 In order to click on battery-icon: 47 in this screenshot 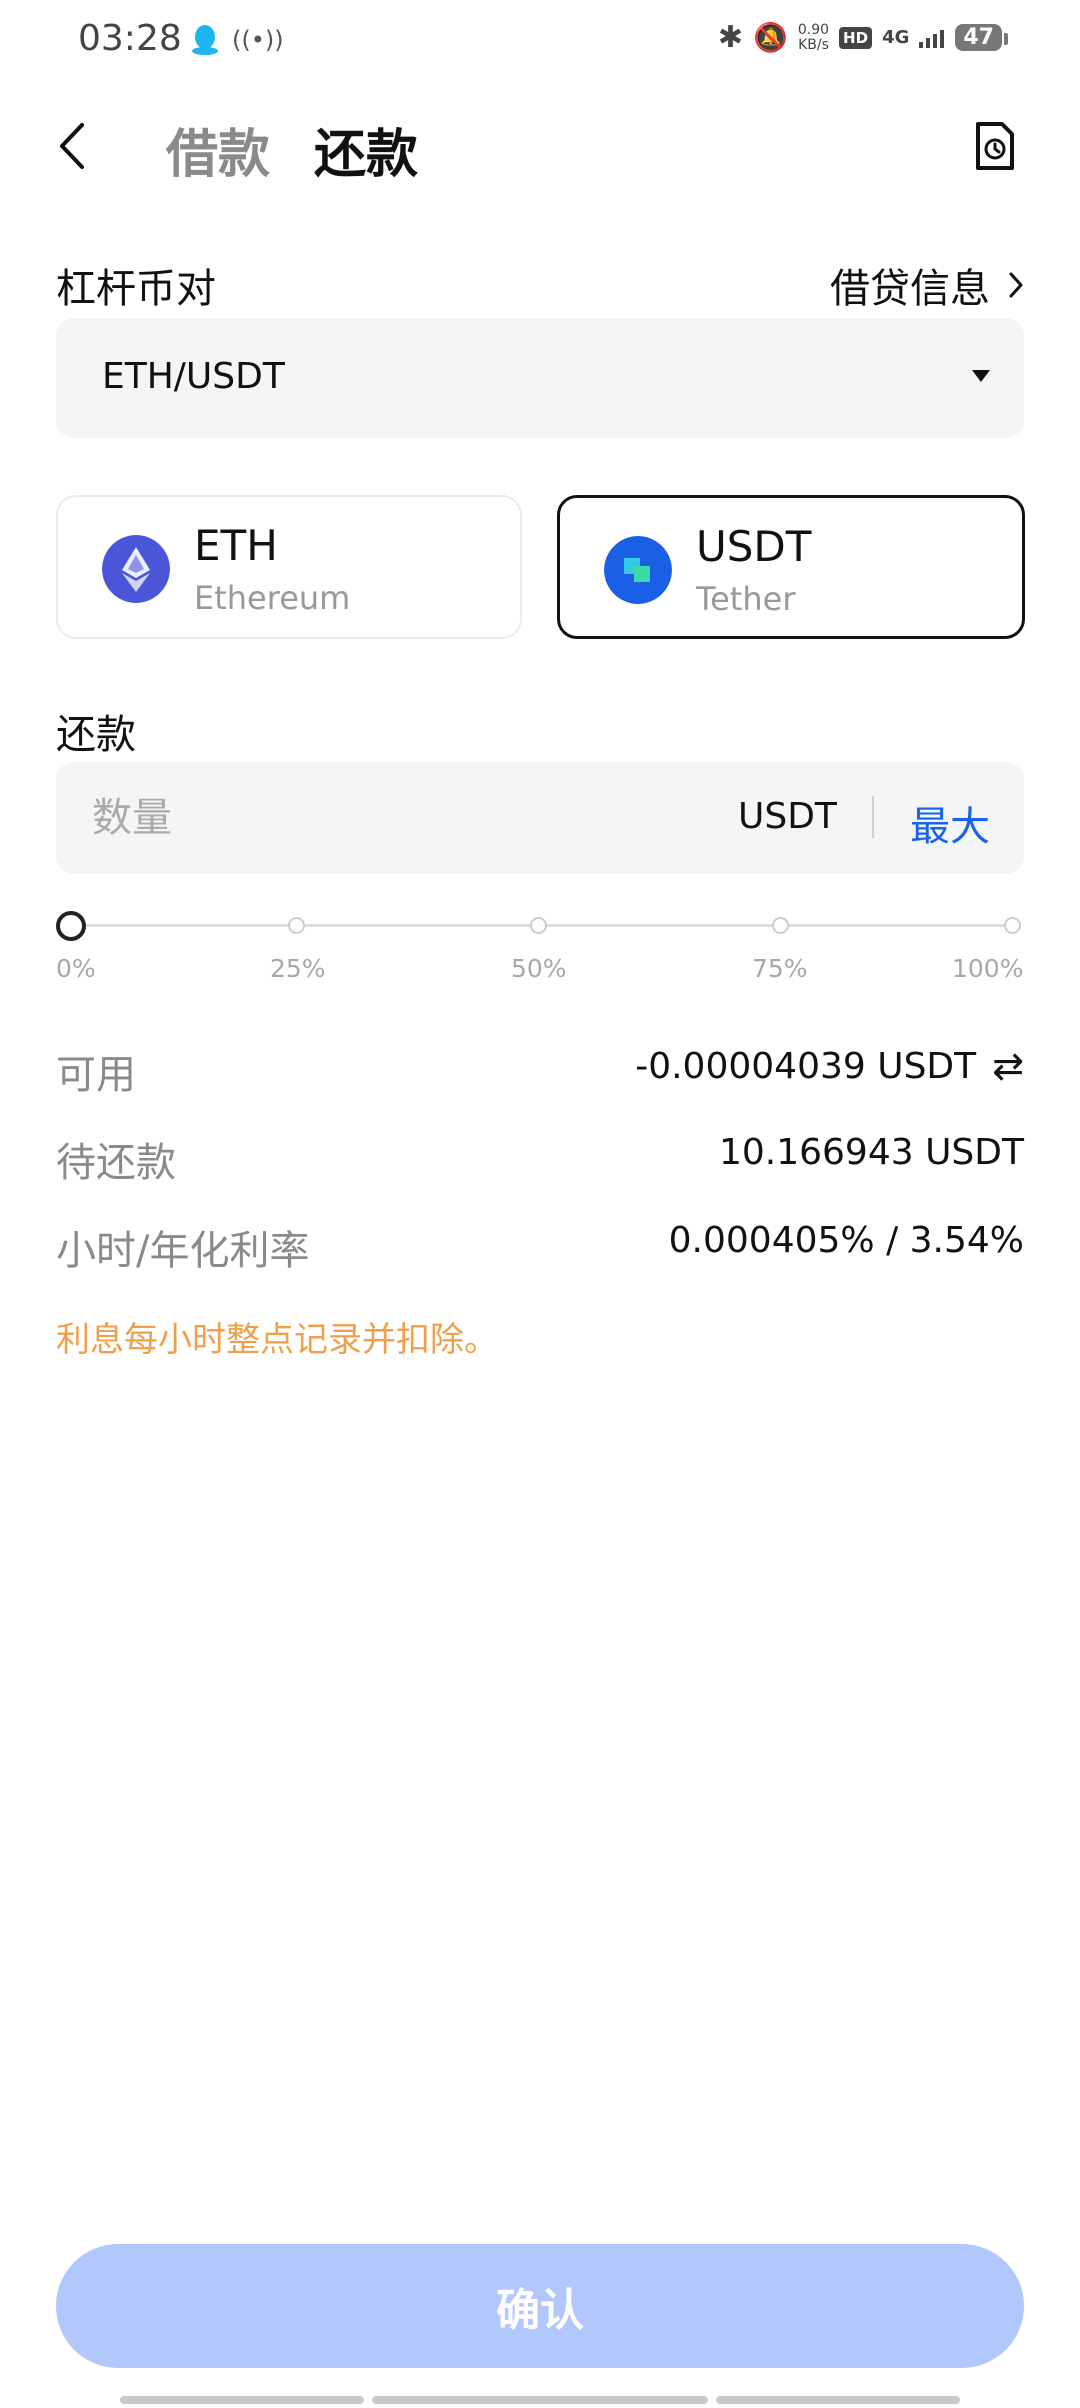, I will do `click(981, 37)`.